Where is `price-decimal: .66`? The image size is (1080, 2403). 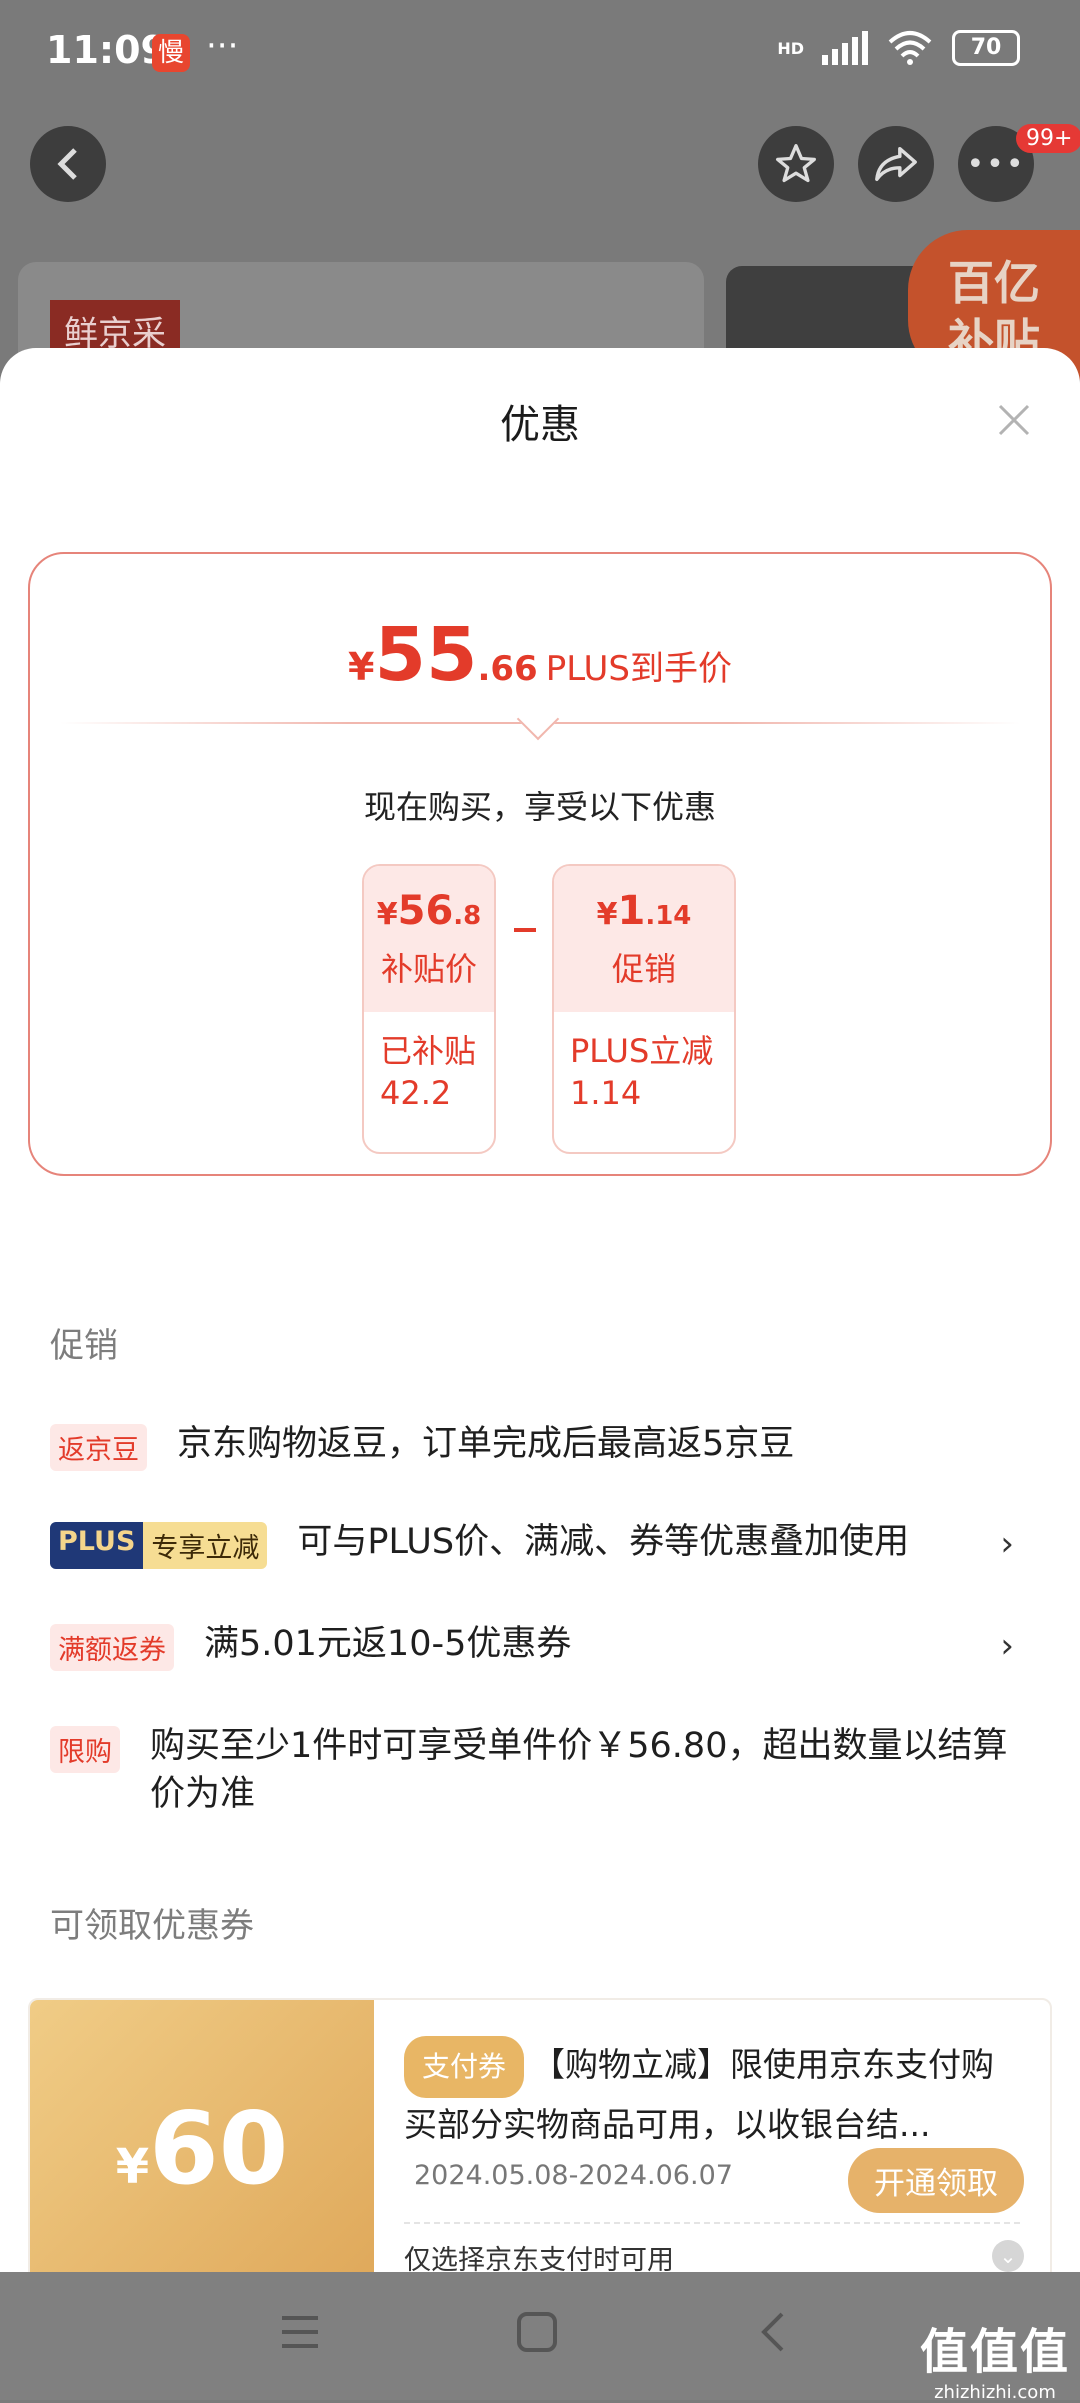 price-decimal: .66 is located at coordinates (507, 669).